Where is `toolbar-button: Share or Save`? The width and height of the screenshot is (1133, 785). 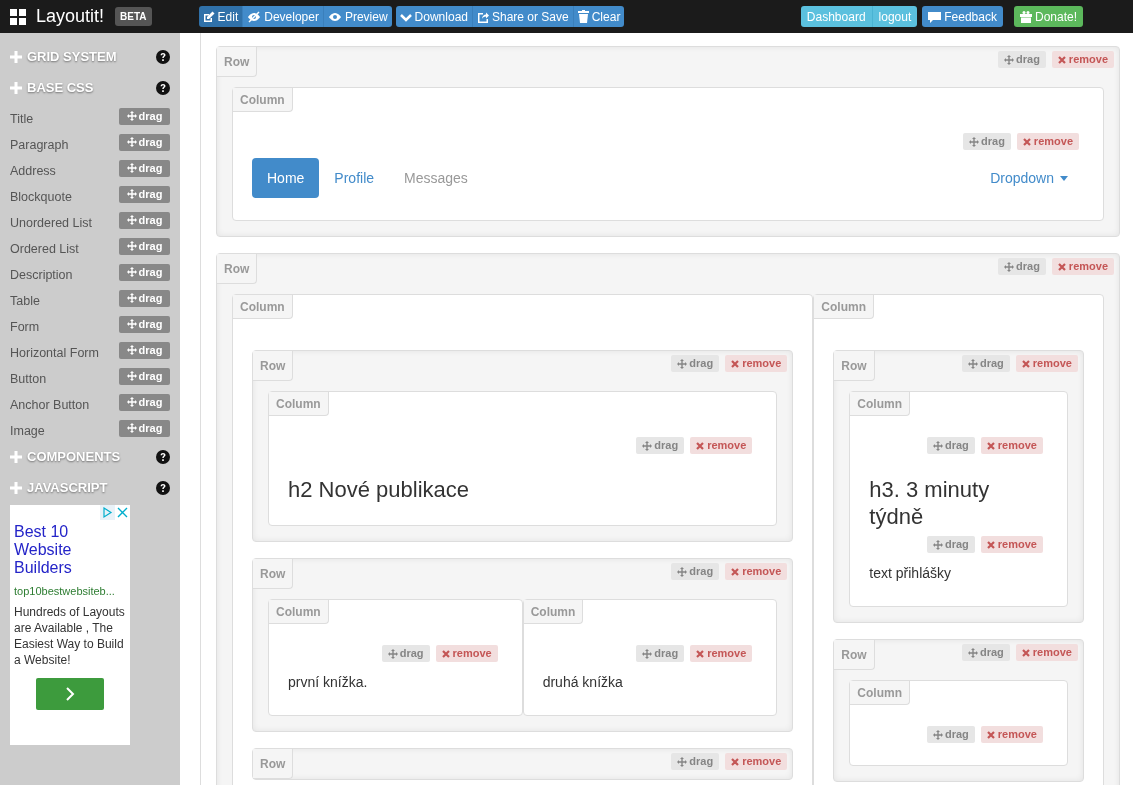
toolbar-button: Share or Save is located at coordinates (523, 16).